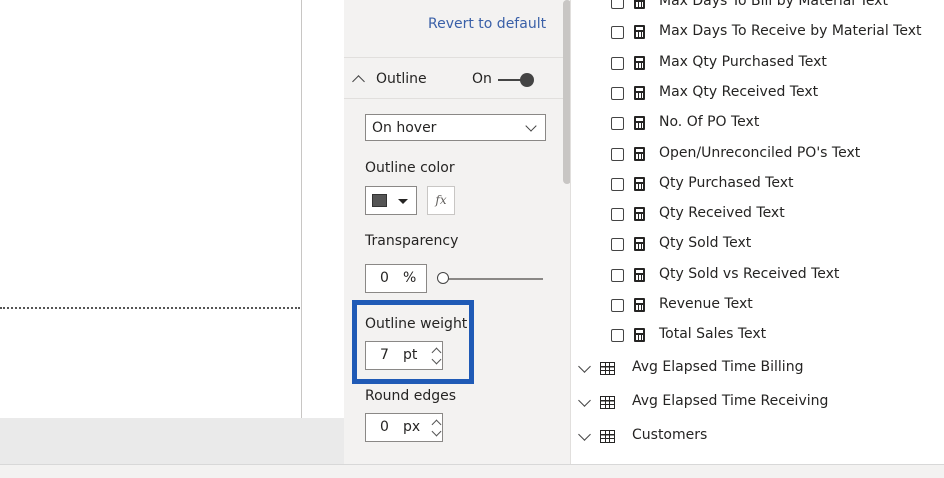 The height and width of the screenshot is (478, 944). I want to click on field-label: Max Qty Purchased Text, so click(743, 61).